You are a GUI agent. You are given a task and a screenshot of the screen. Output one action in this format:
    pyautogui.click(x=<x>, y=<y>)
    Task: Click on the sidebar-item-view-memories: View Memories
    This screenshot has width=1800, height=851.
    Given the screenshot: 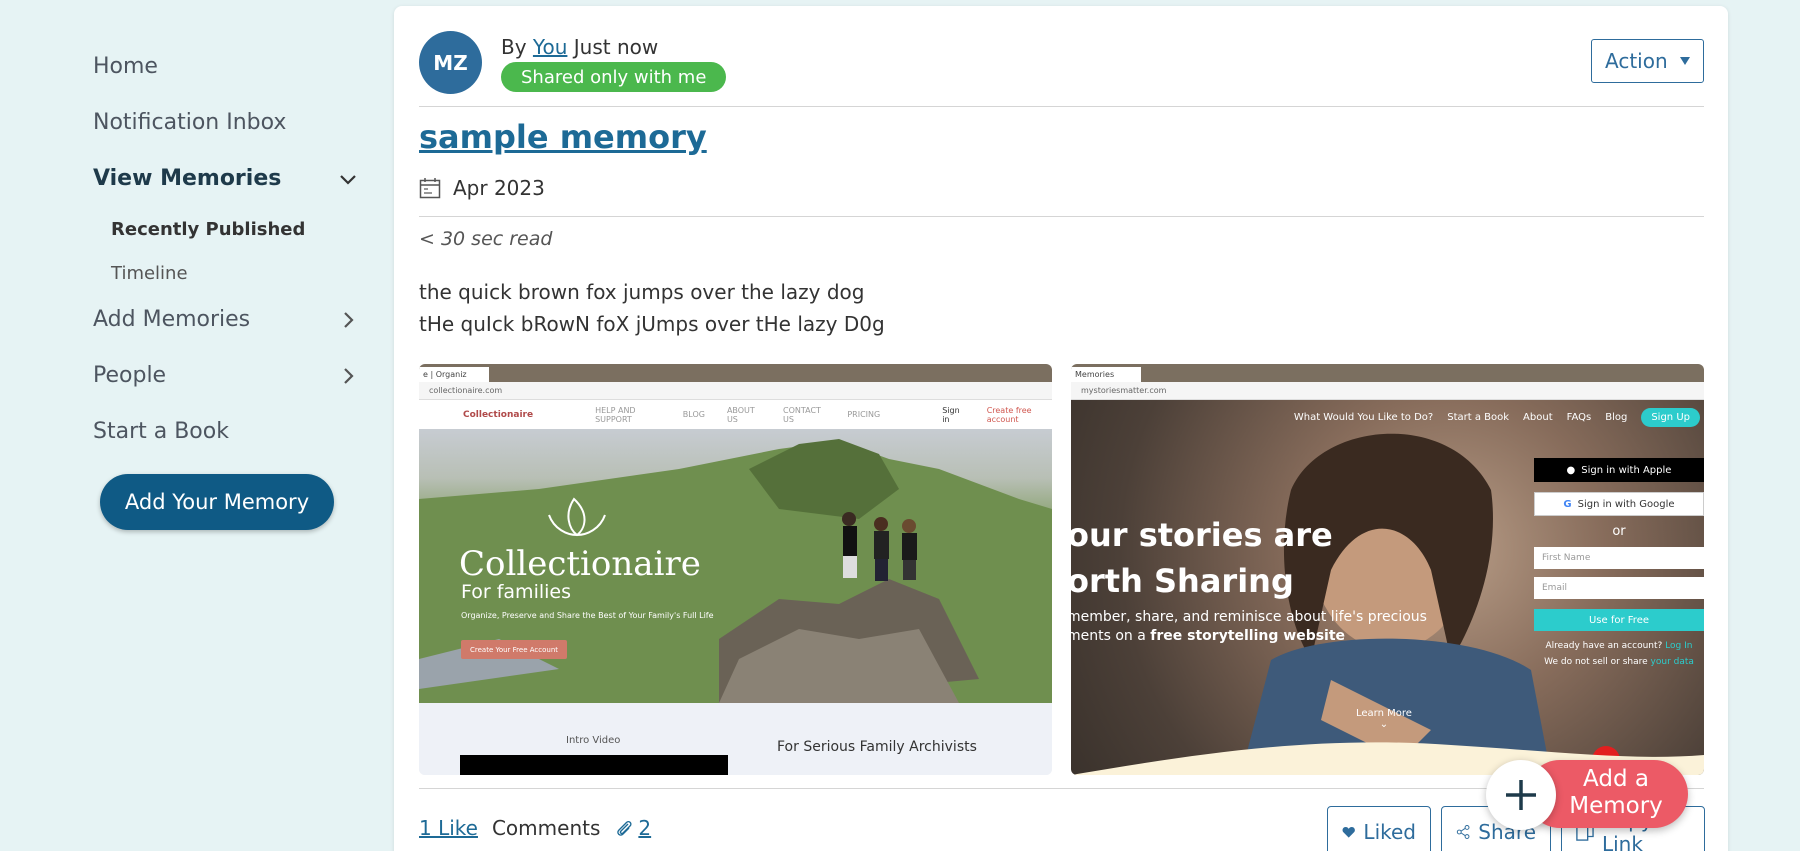 What is the action you would take?
    pyautogui.click(x=225, y=178)
    